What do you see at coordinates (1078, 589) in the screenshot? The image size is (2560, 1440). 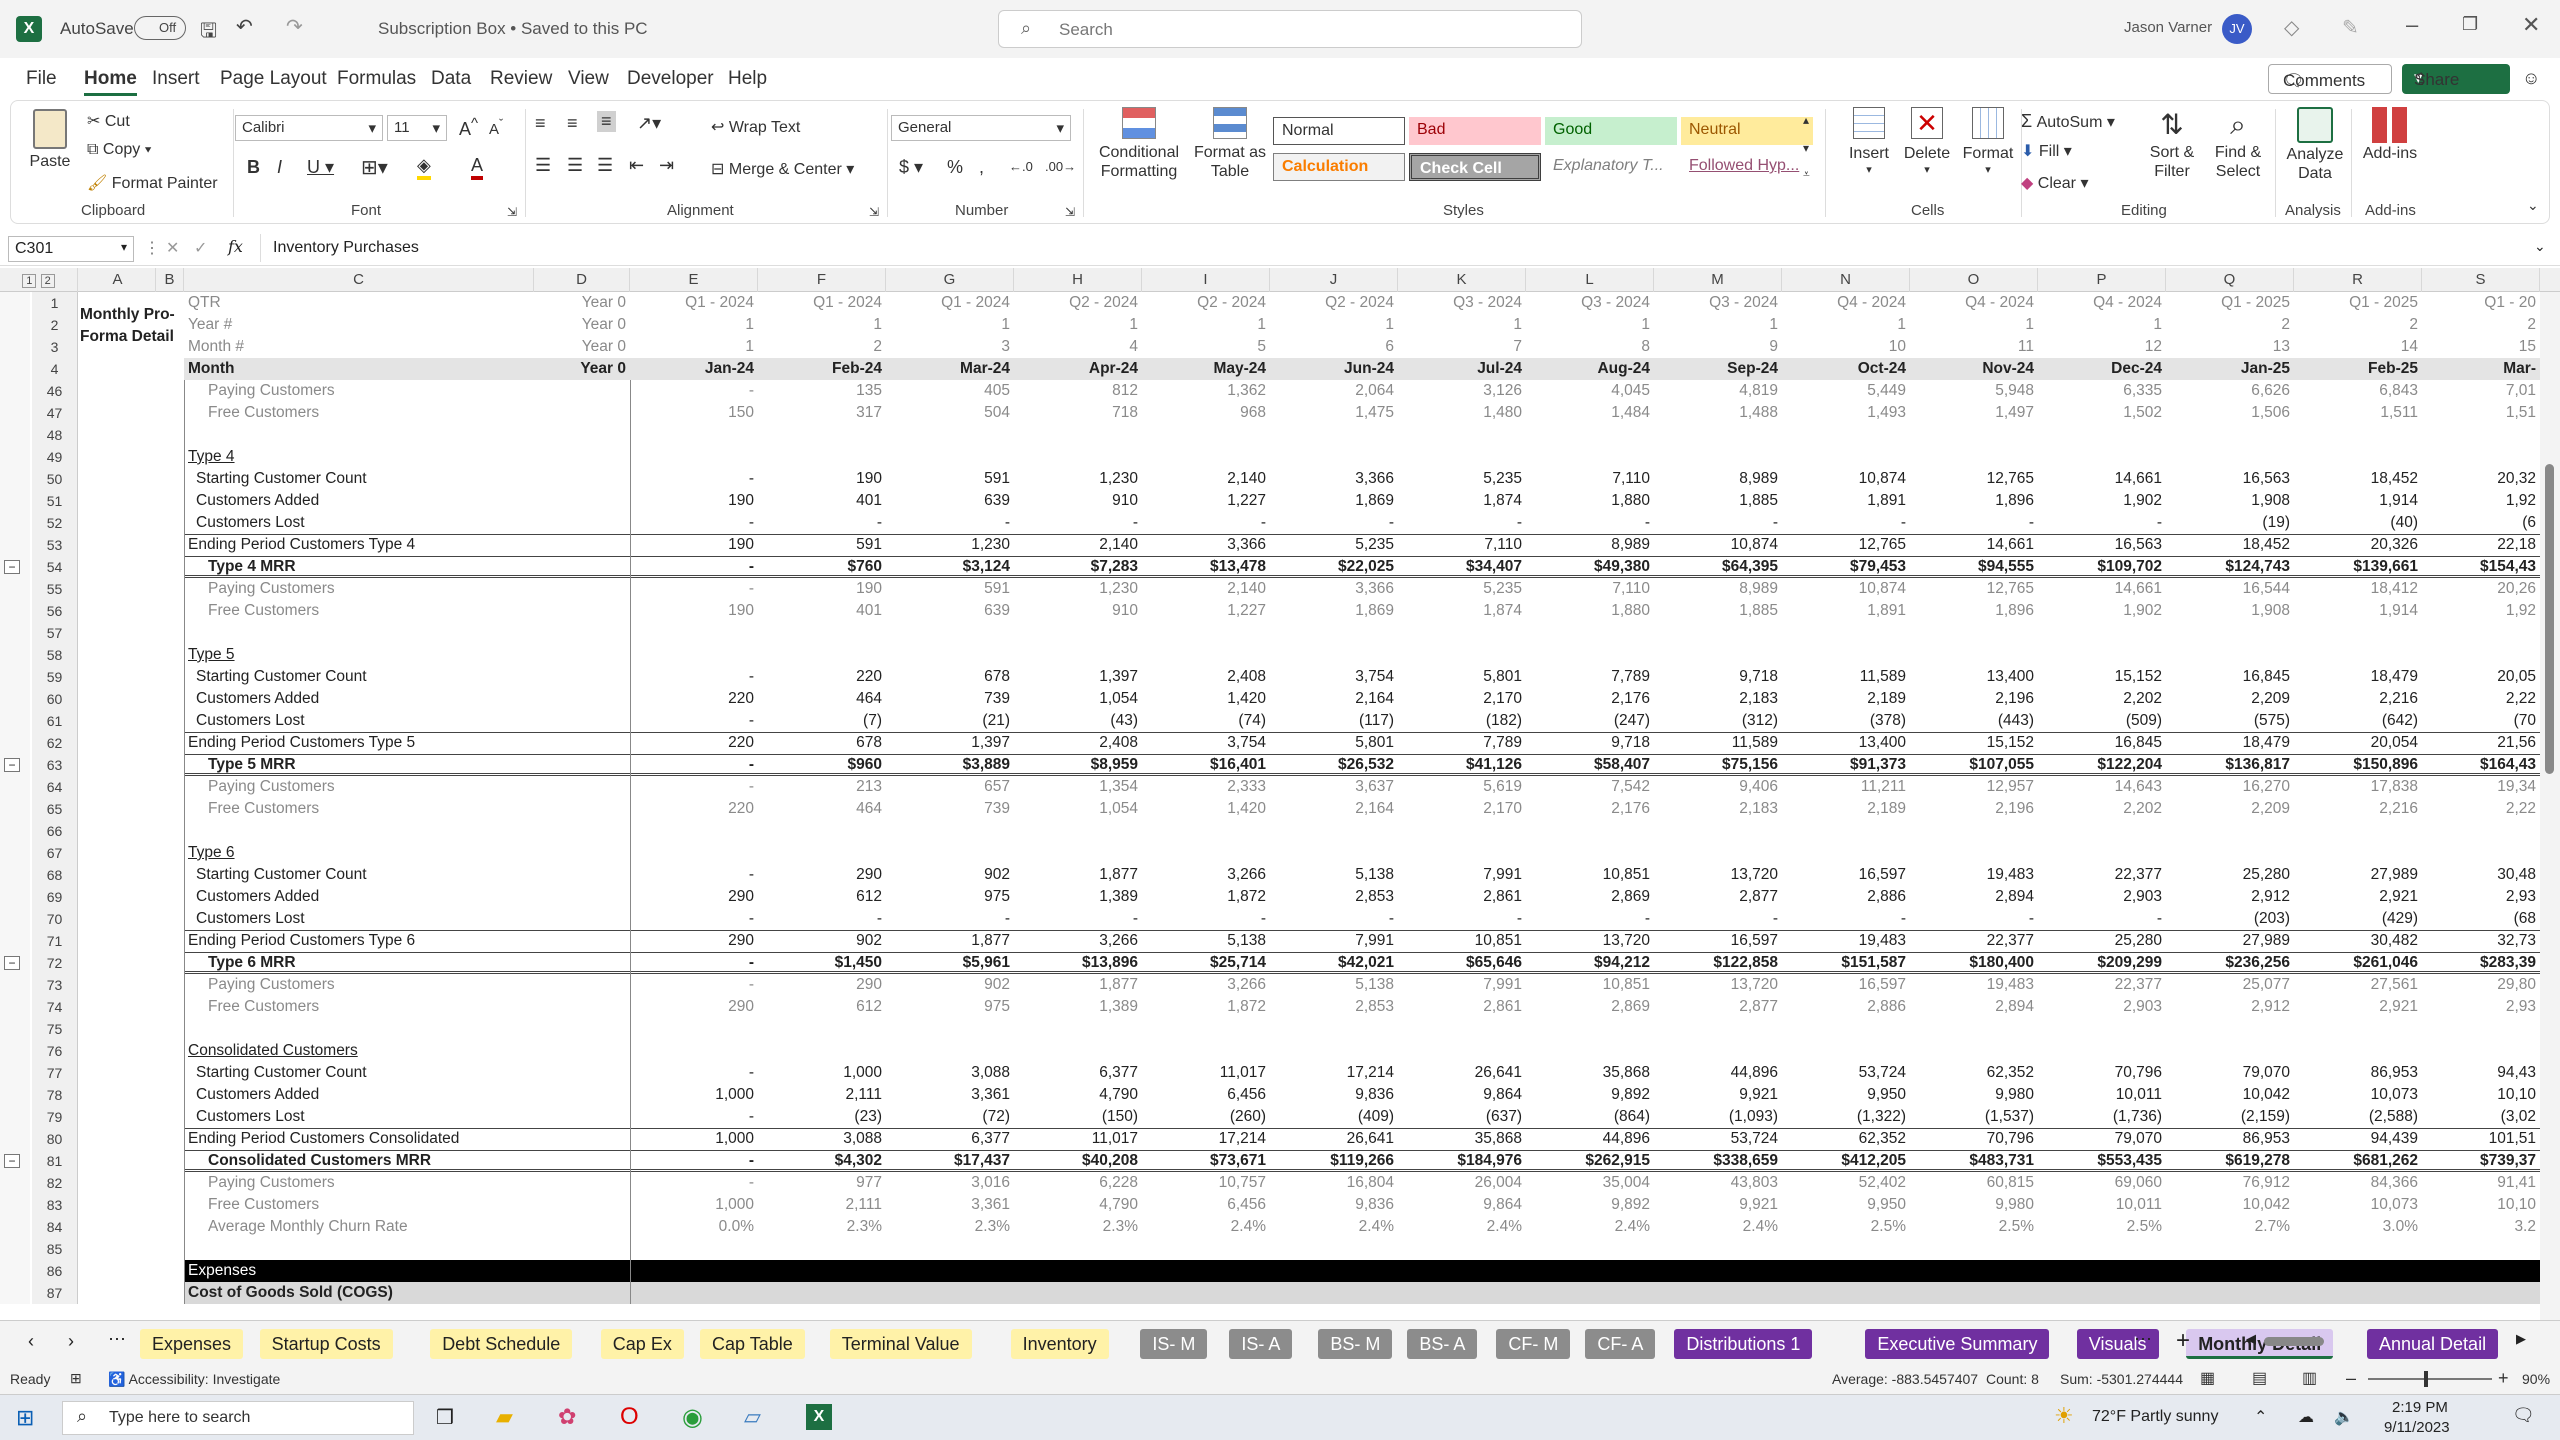 I see `value-cell: 1,230` at bounding box center [1078, 589].